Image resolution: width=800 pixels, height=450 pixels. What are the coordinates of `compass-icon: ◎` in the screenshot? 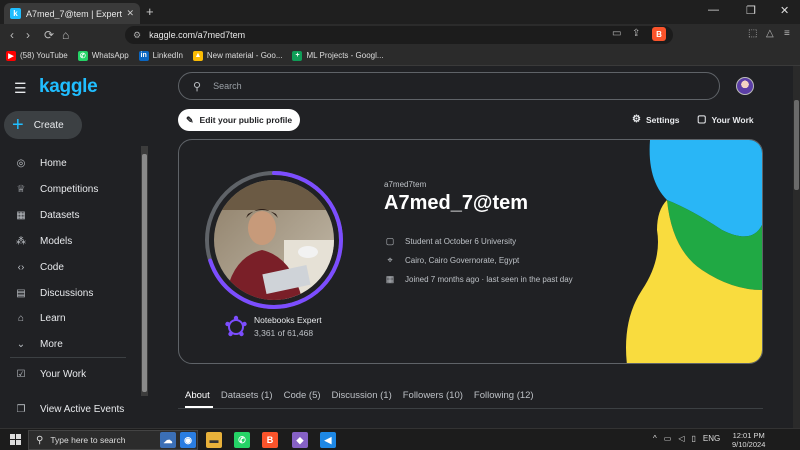 It's located at (21, 163).